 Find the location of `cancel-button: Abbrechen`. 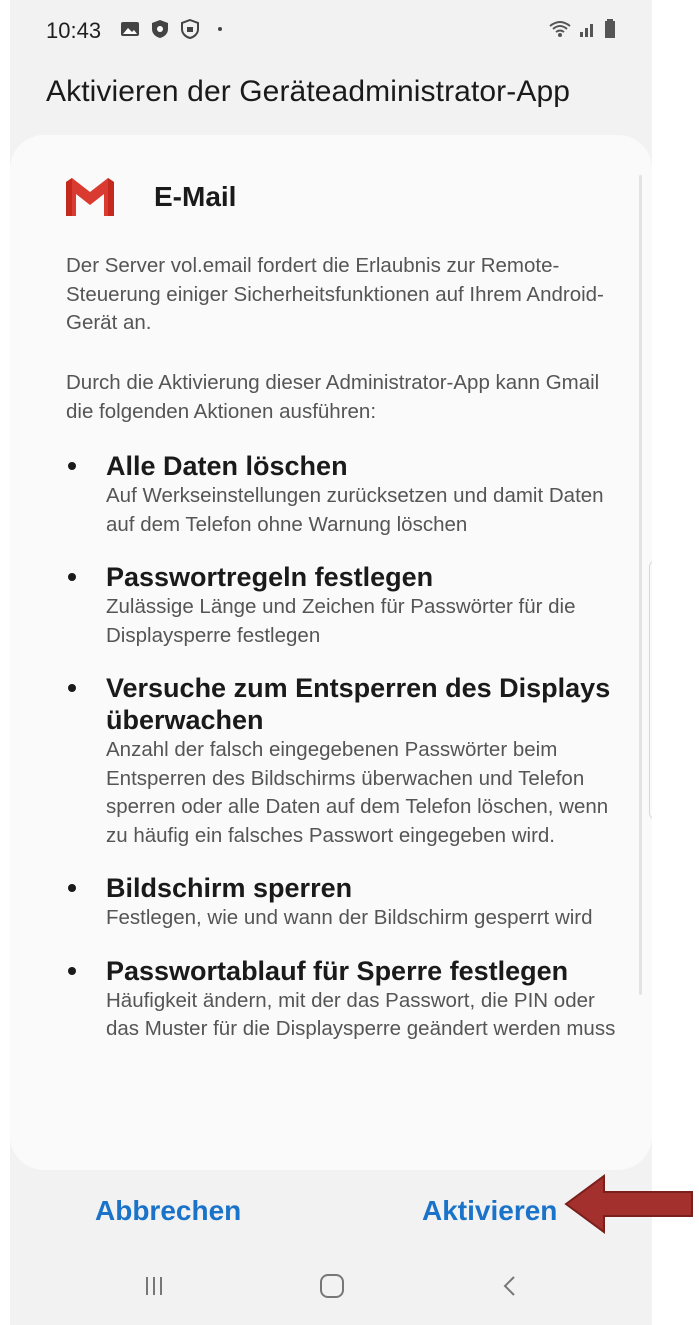

cancel-button: Abbrechen is located at coordinates (168, 1211).